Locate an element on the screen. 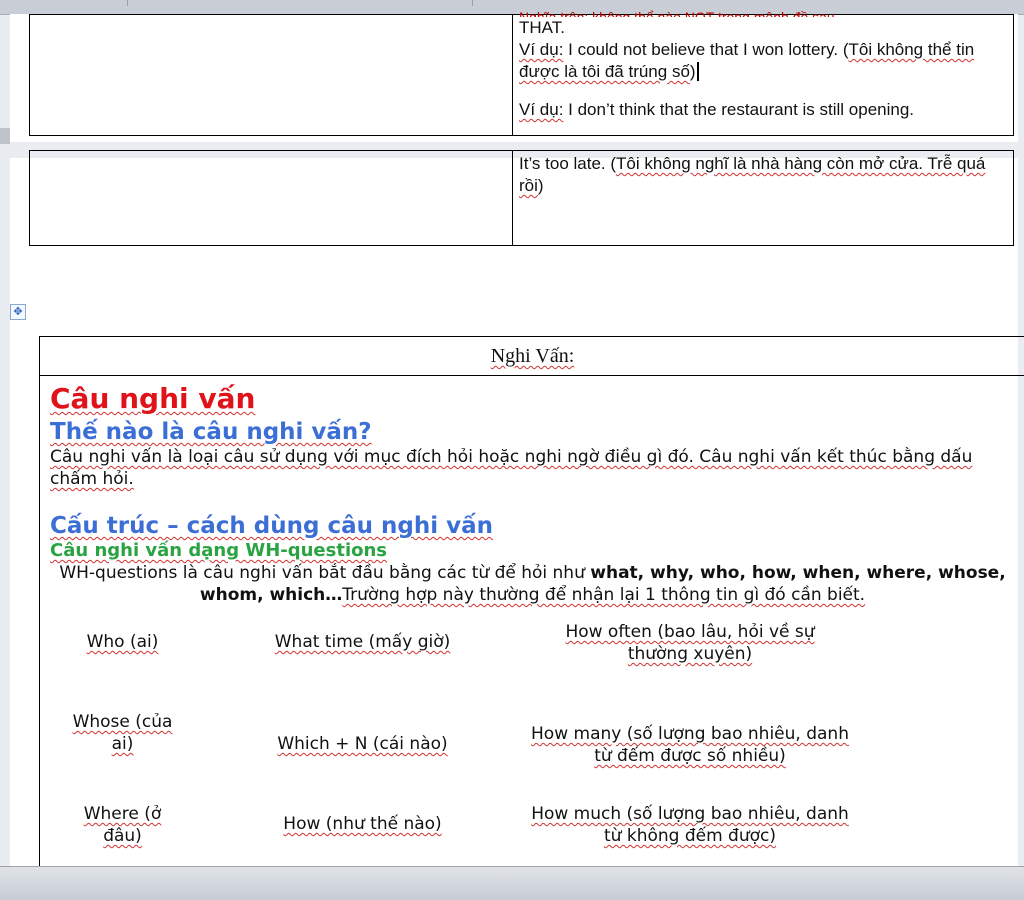 This screenshot has height=900, width=1024. table-header: Nghi Vấn: is located at coordinates (532, 356).